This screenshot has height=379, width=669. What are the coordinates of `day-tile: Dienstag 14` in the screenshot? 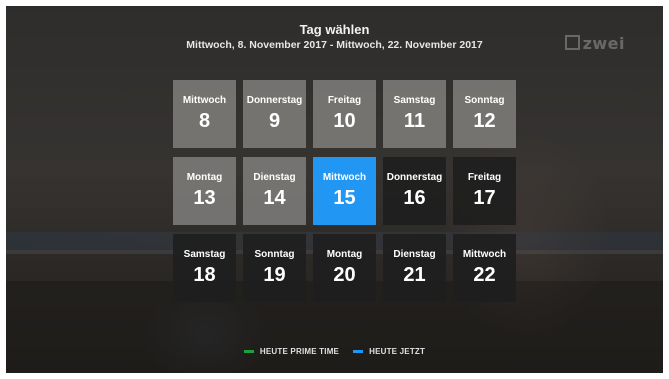 It's located at (274, 191).